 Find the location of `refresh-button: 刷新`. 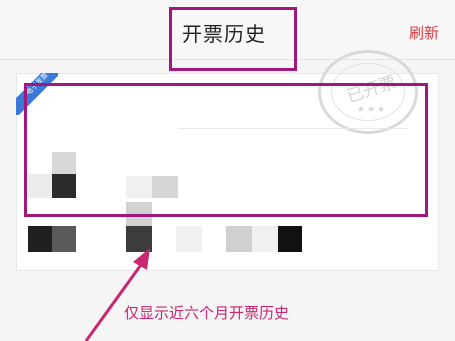

refresh-button: 刷新 is located at coordinates (424, 32).